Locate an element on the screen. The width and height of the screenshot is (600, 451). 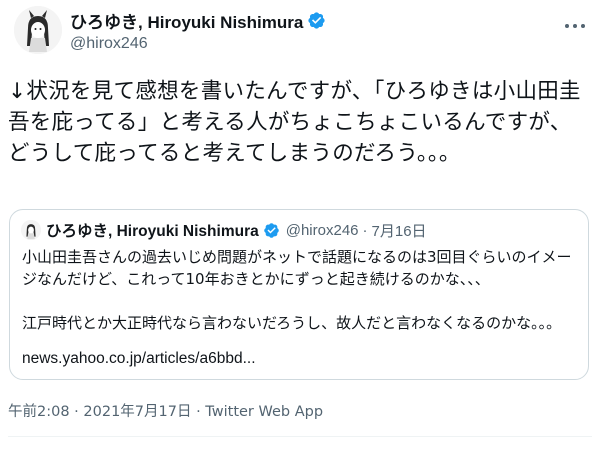
quoted-handle: @hirox246 is located at coordinates (322, 230).